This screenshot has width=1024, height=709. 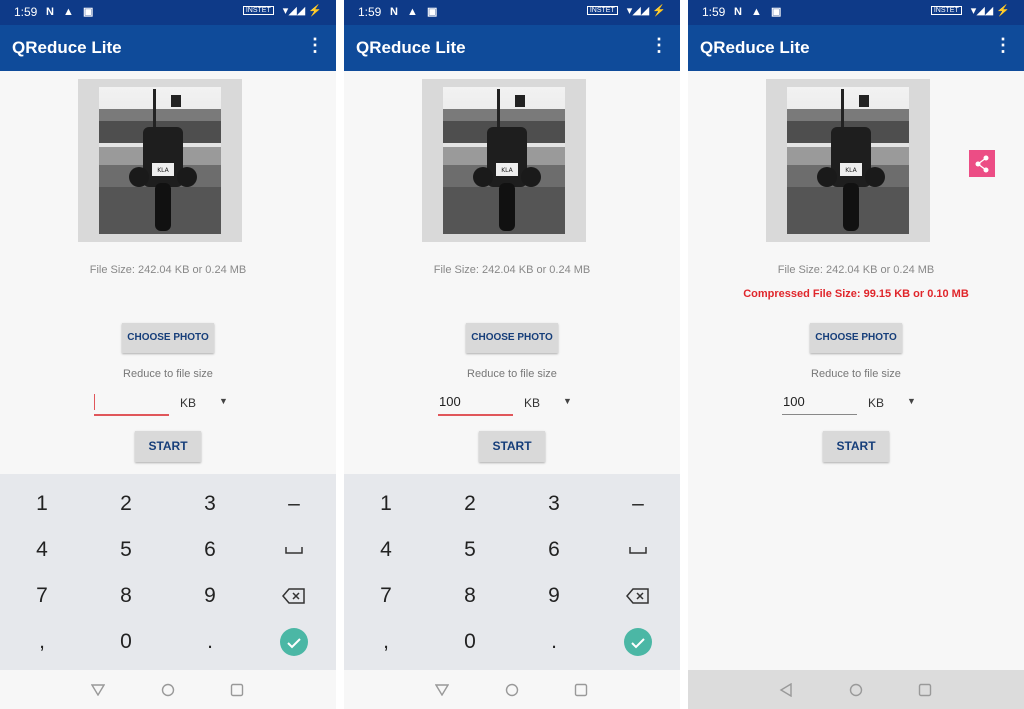 I want to click on share-button, so click(x=982, y=163).